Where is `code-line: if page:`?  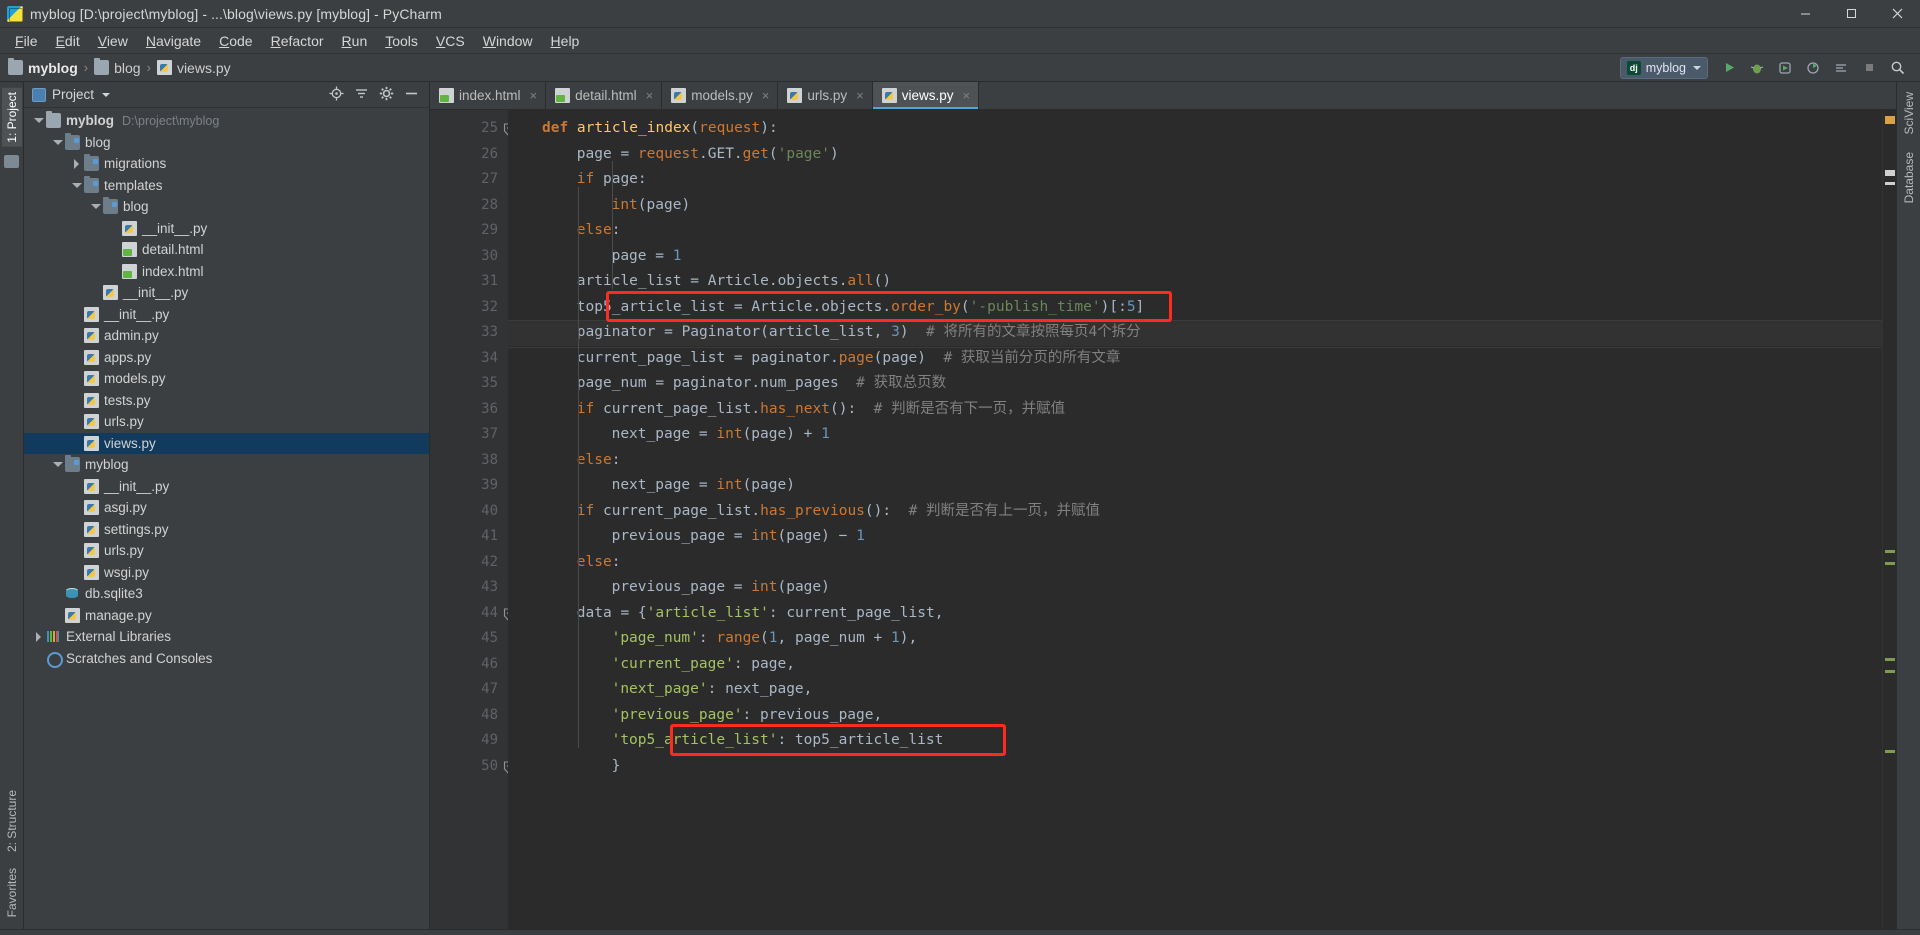
code-line: if page: is located at coordinates (1195, 180).